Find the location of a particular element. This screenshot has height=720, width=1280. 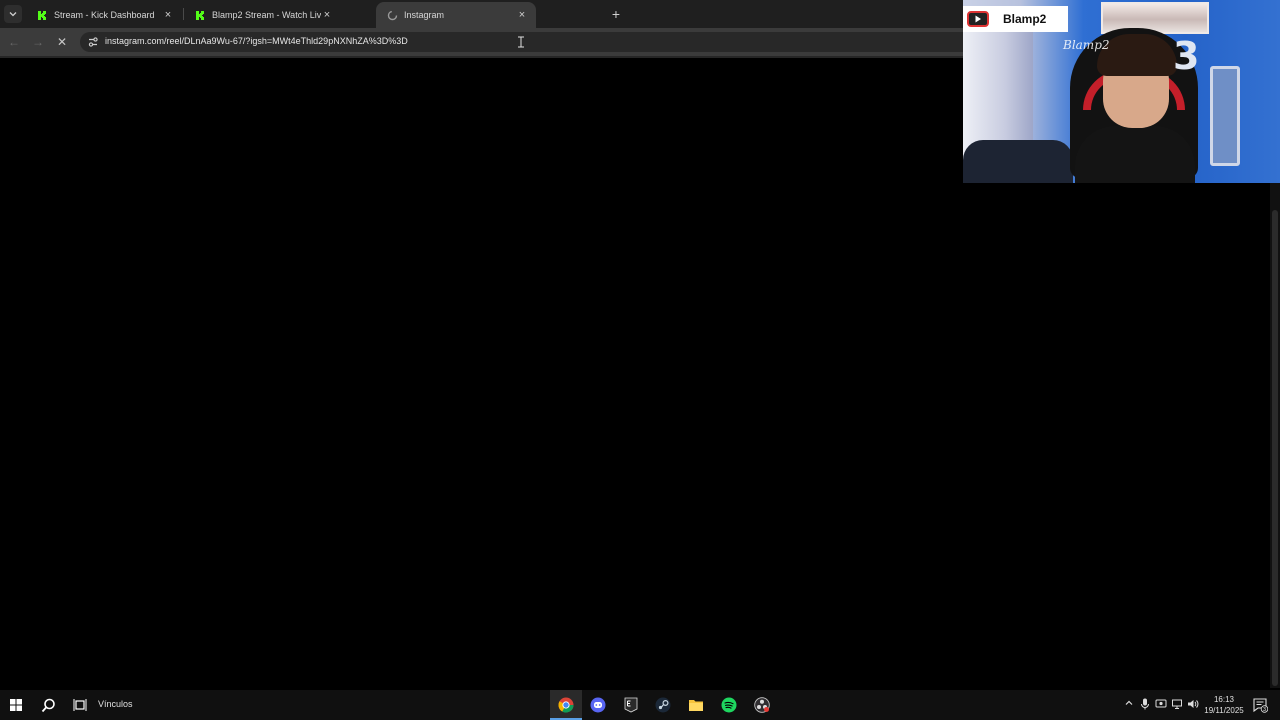

stop-loading-button: ✕ is located at coordinates (62, 42).